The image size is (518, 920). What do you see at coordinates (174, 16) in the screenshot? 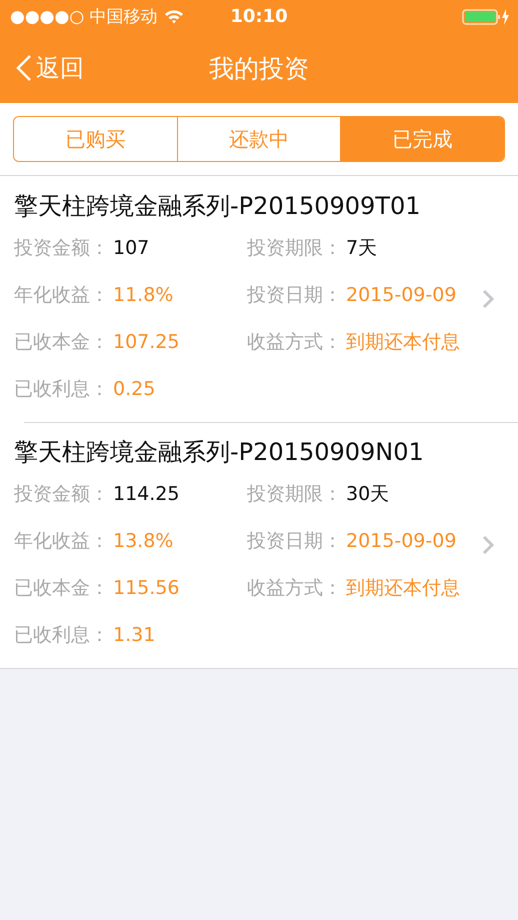
I see `wifi-icon` at bounding box center [174, 16].